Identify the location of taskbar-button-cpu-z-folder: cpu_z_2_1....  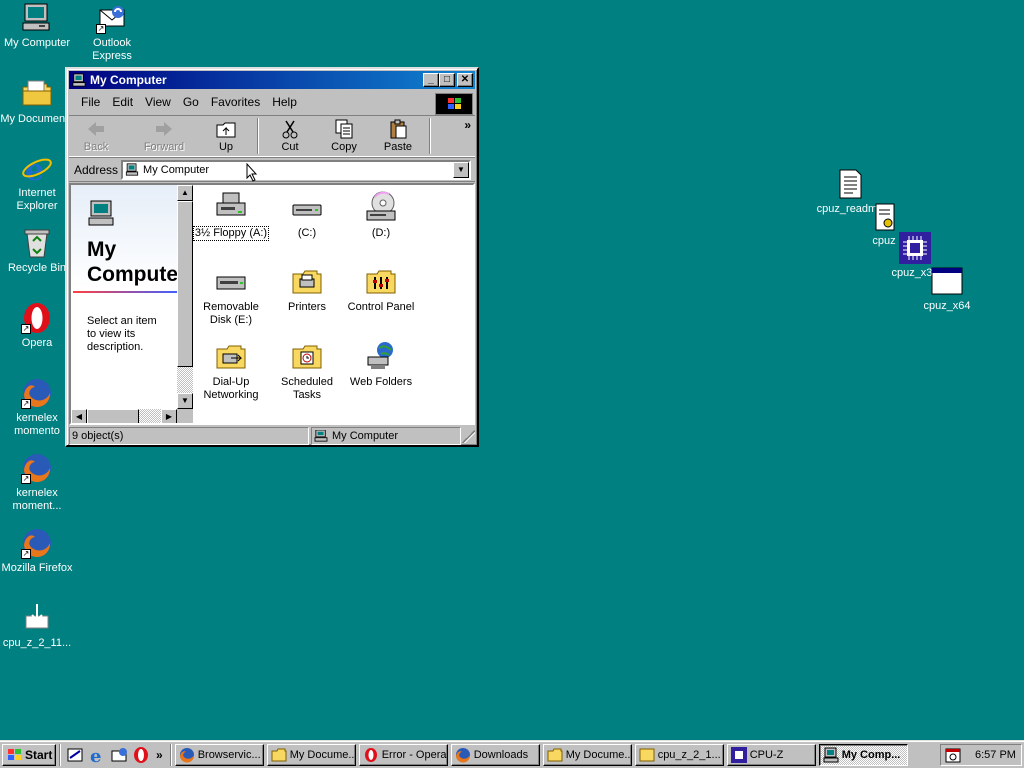
(679, 754).